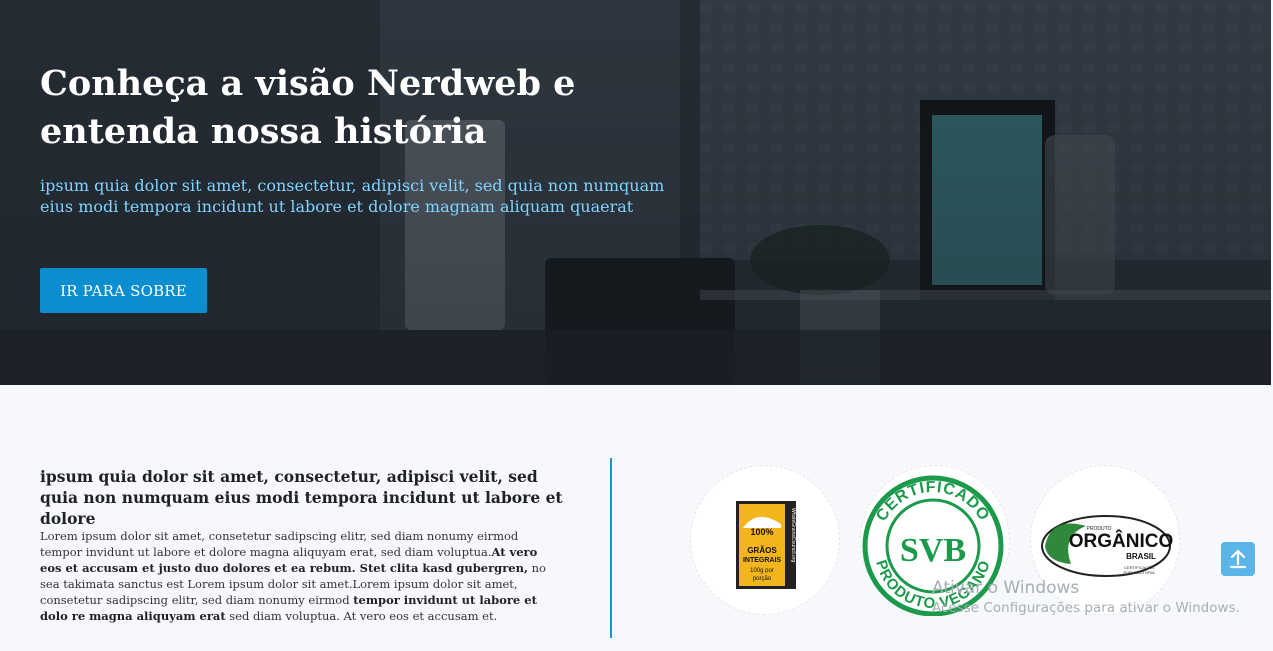 The height and width of the screenshot is (651, 1273). Describe the element at coordinates (933, 550) in the screenshot. I see `vegan-logo: SVB` at that location.